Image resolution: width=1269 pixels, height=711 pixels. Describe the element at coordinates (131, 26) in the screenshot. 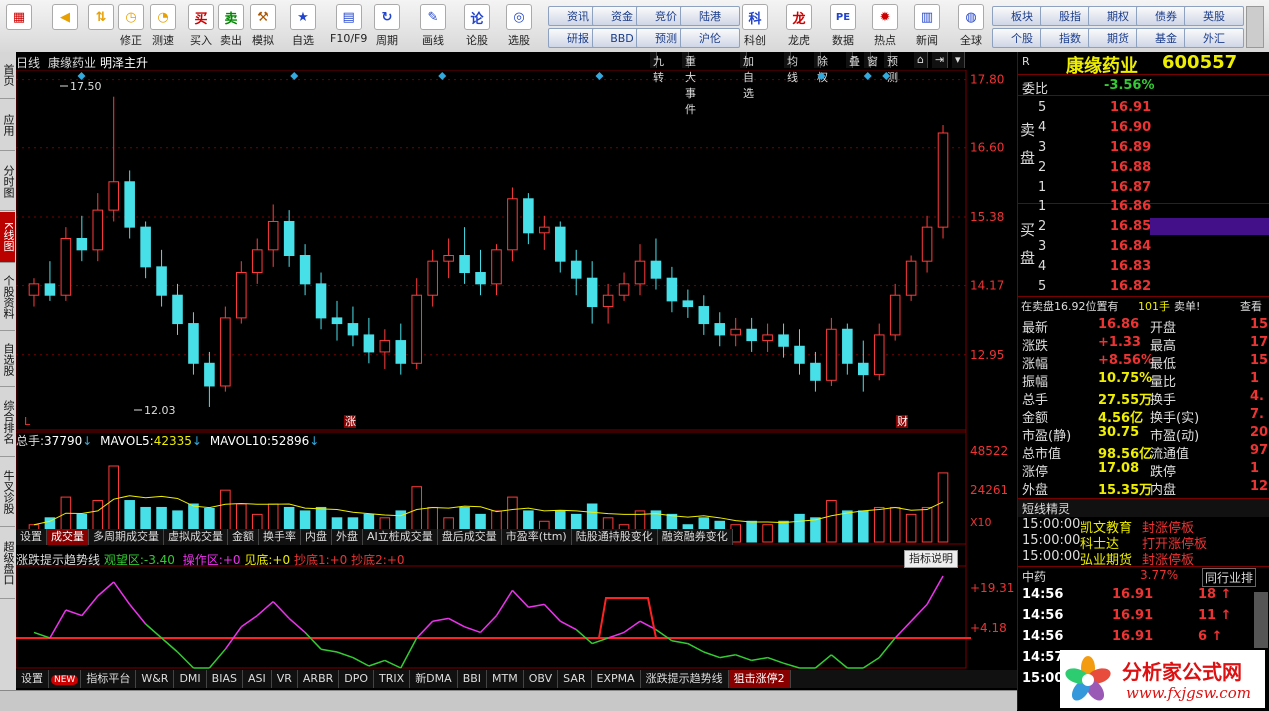

I see `toolbar-btn-0: ◷ 修正` at that location.